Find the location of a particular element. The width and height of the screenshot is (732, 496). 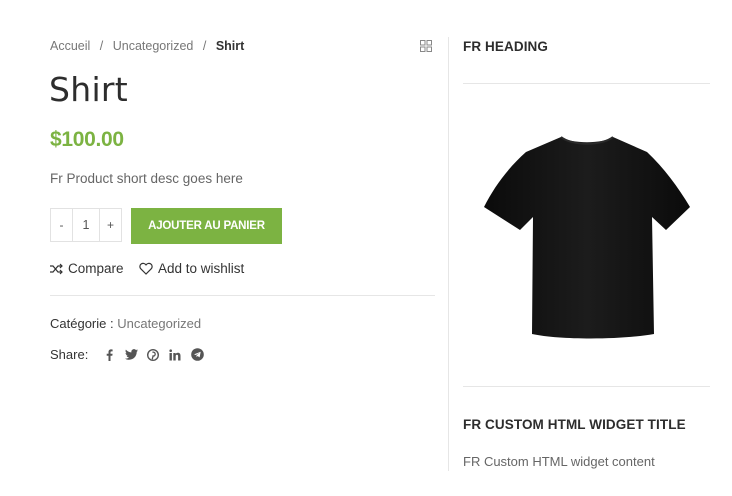

breadcrumb: Accueil / Uncategorized / Shirt is located at coordinates (147, 46).